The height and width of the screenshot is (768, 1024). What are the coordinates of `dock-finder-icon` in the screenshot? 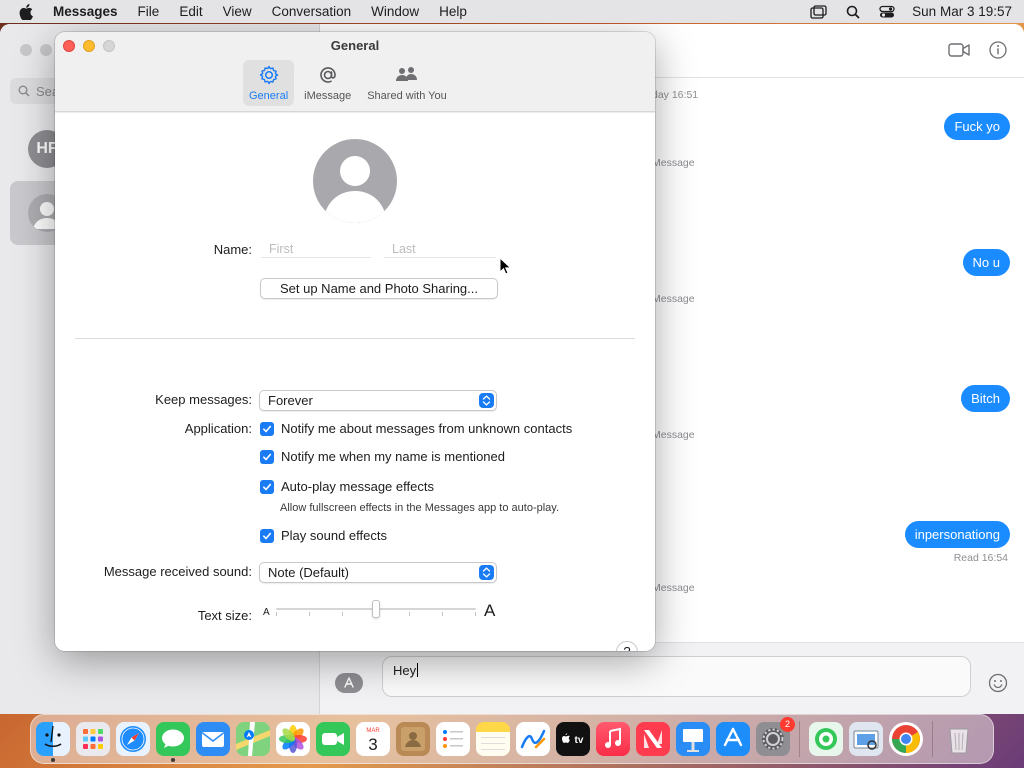 It's located at (53, 742).